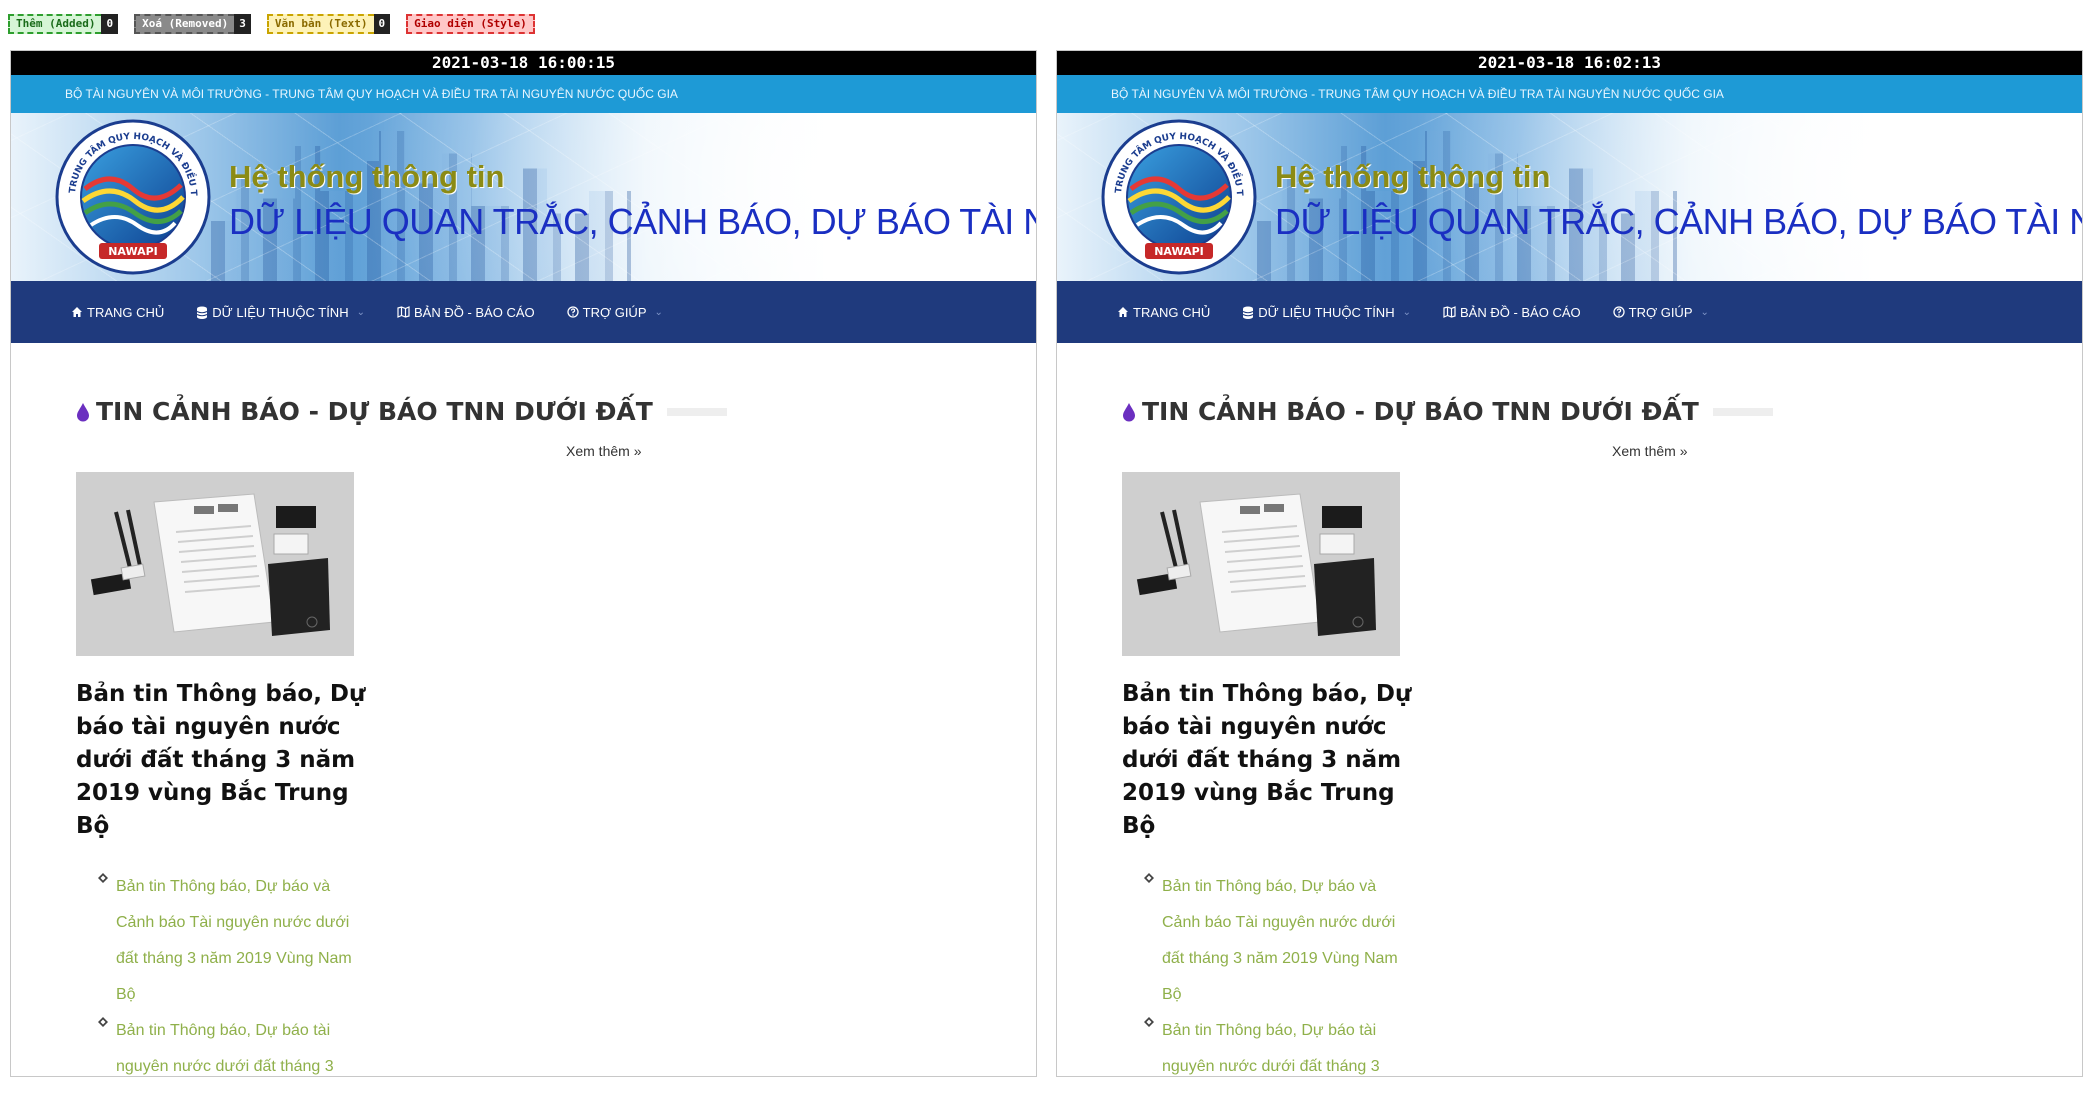 This screenshot has height=1117, width=2092. I want to click on legend-removed-label: Xoá (Removed), so click(184, 24).